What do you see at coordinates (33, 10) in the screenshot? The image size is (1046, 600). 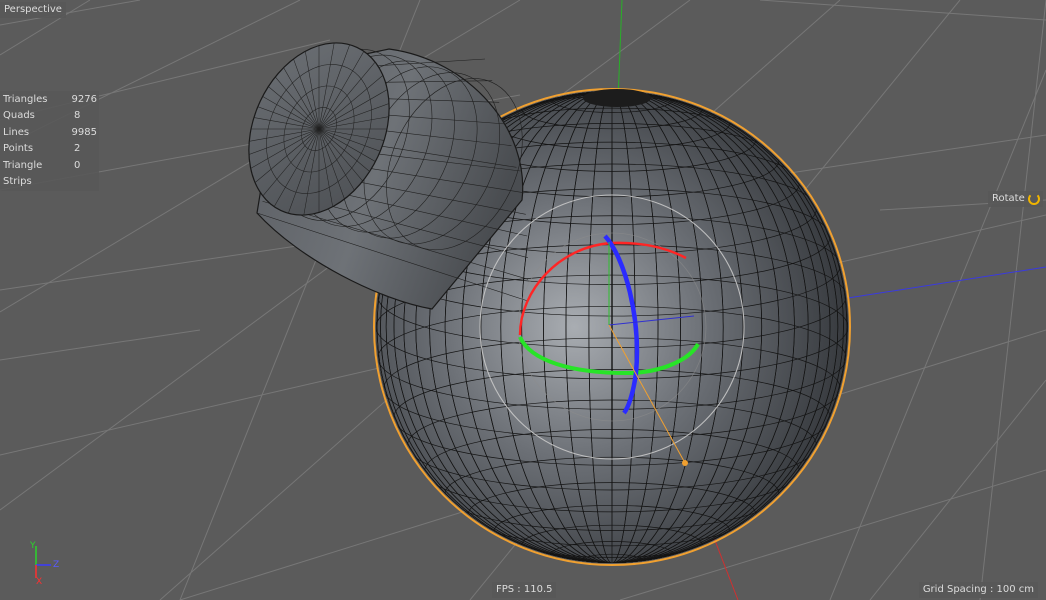 I see `viewport-camera-label: Perspective` at bounding box center [33, 10].